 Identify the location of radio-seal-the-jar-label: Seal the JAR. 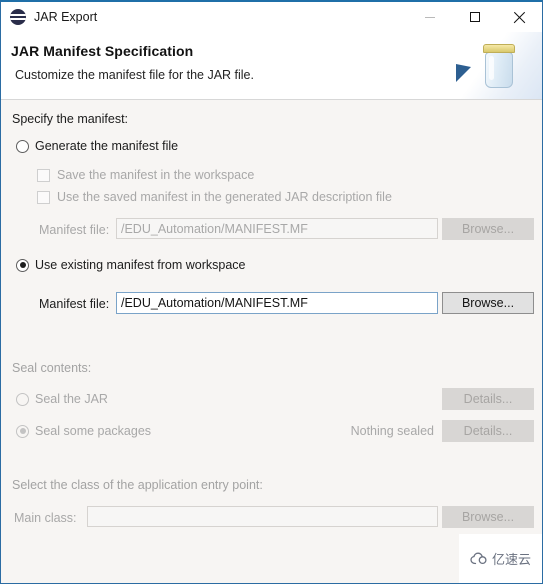
(71, 399).